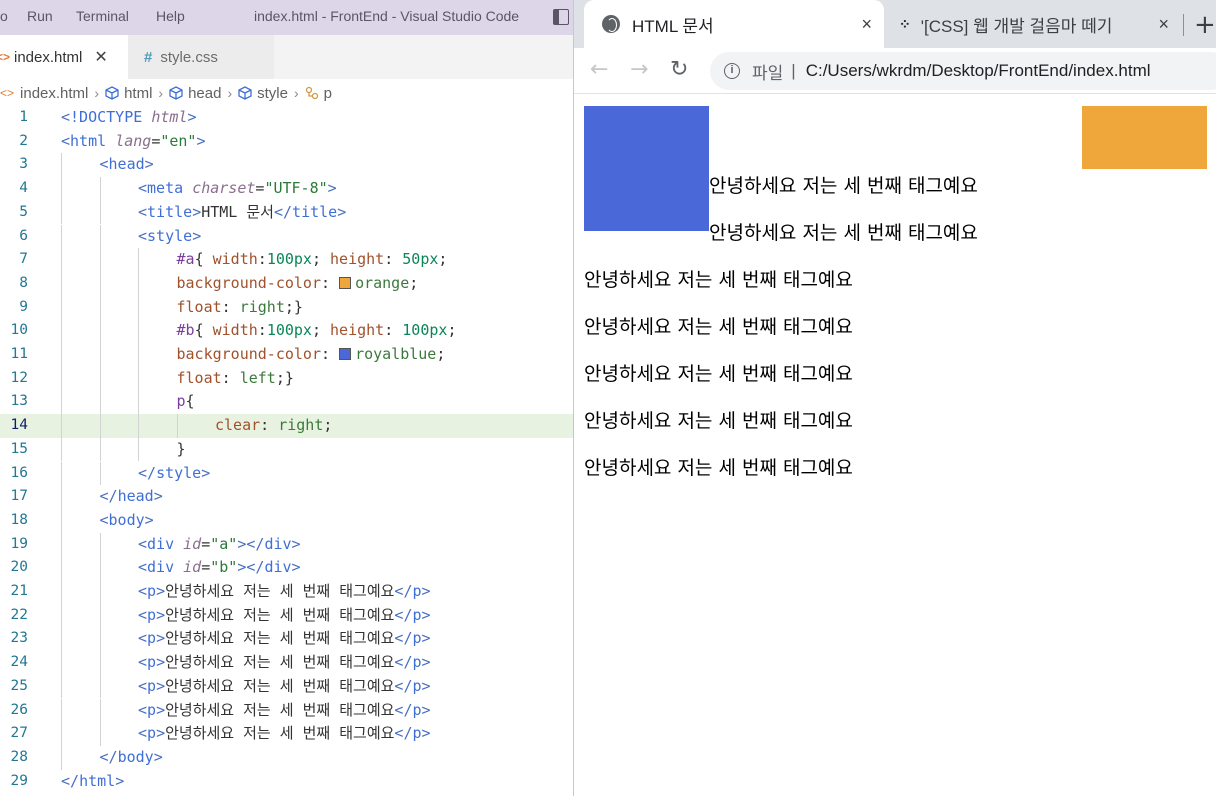 The width and height of the screenshot is (1216, 796). I want to click on code-line: 15}, so click(286, 449).